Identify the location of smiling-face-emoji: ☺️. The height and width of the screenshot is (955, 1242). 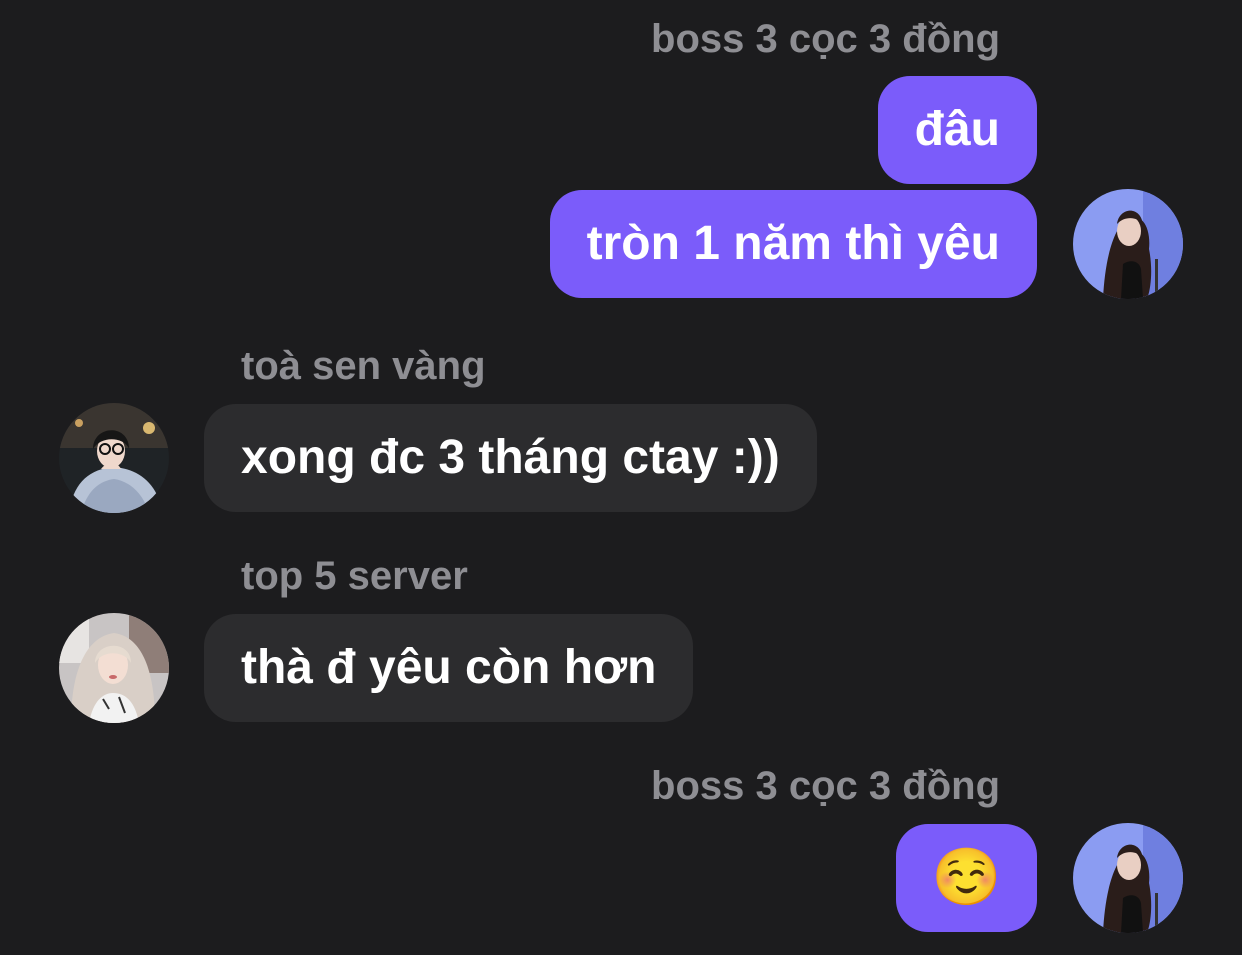
(966, 877).